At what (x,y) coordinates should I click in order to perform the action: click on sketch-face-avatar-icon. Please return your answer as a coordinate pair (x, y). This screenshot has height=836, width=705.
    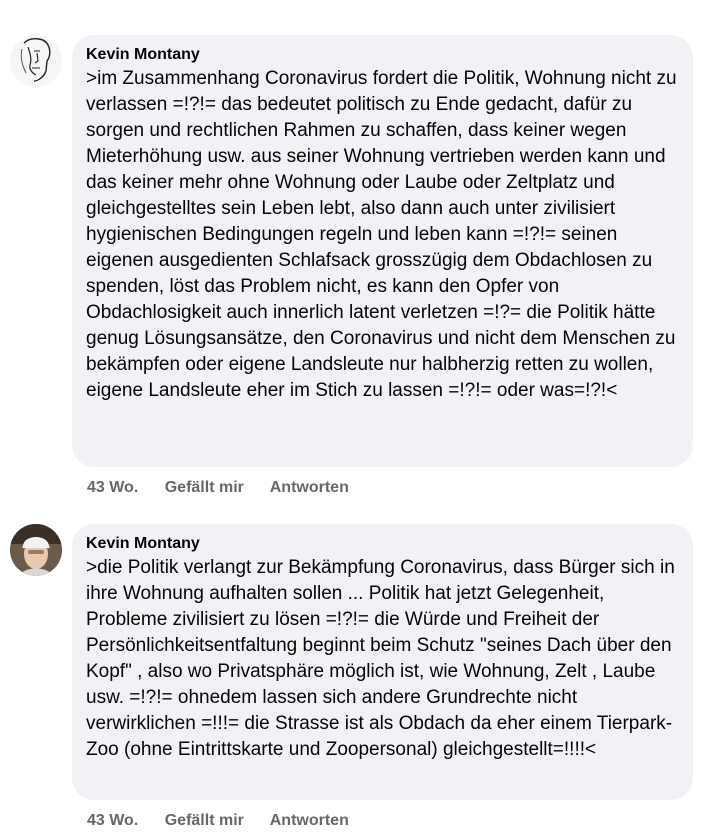
    Looking at the image, I should click on (36, 61).